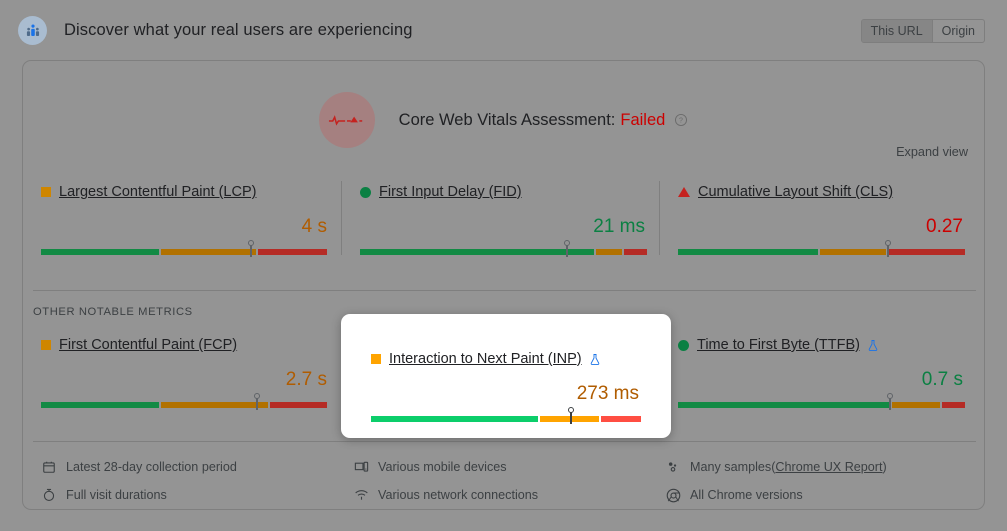 Image resolution: width=1007 pixels, height=531 pixels. I want to click on metric-cls: Cumulative Layout Shift (CLS) 0.27, so click(818, 219).